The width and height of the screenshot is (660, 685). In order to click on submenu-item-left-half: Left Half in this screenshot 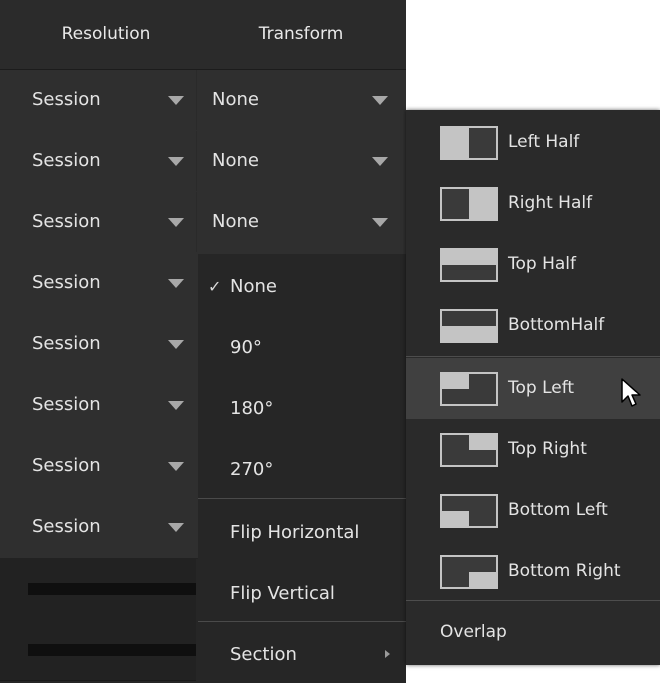, I will do `click(533, 142)`.